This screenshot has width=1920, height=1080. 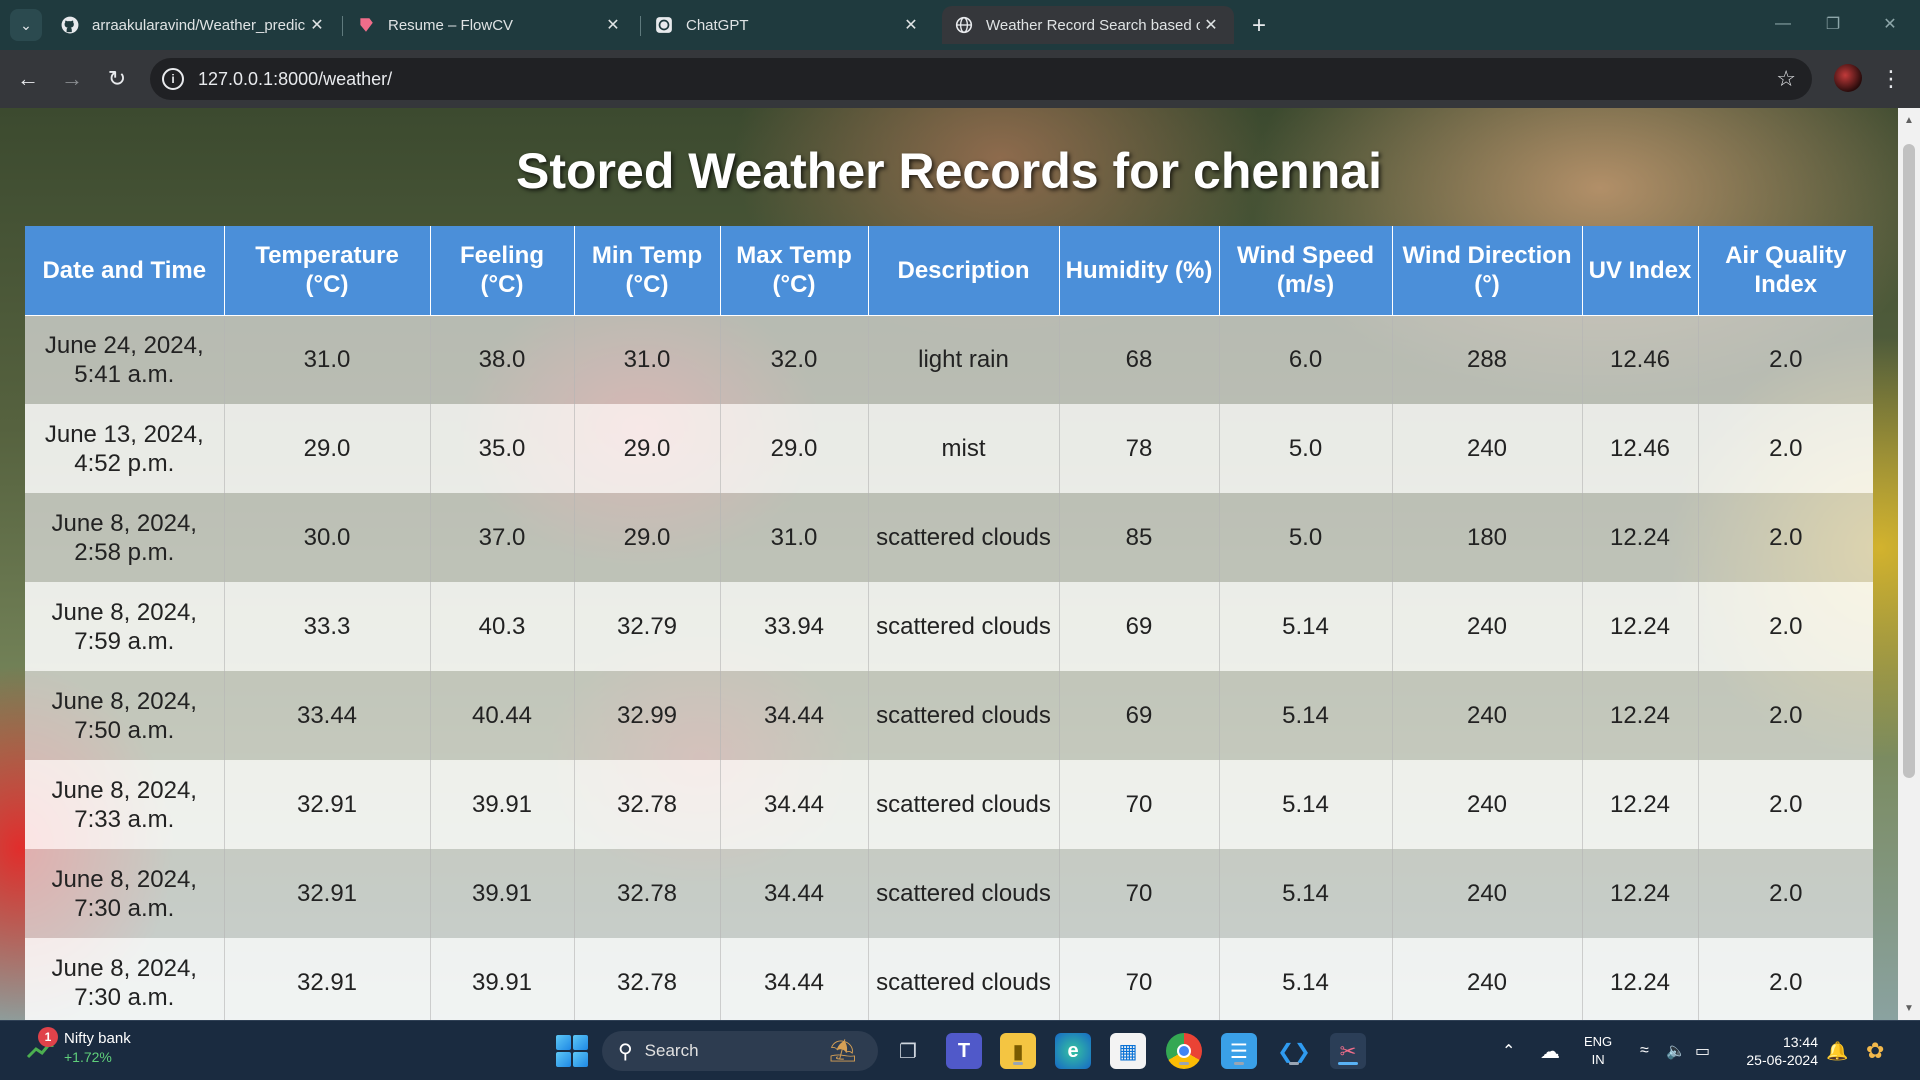 I want to click on stock-chart-icon: 1, so click(x=42, y=1045).